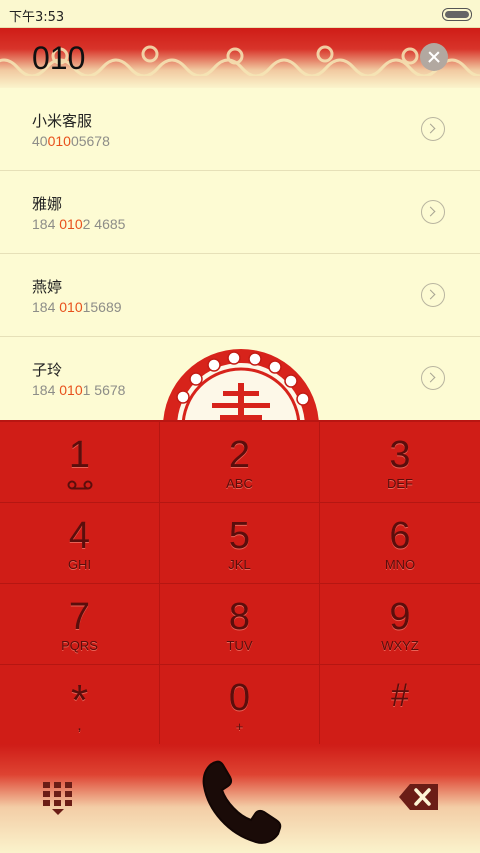  I want to click on contact-name: 雅娜, so click(47, 204).